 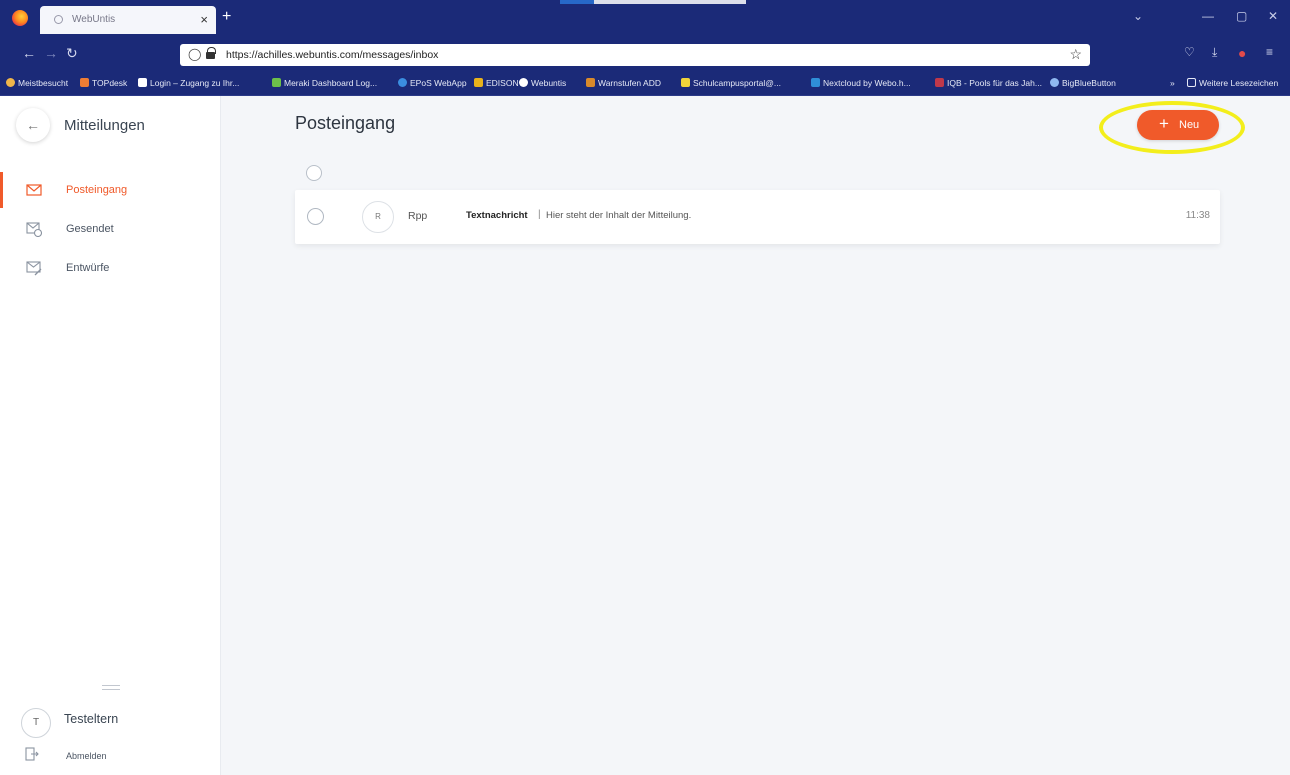 What do you see at coordinates (86, 756) in the screenshot?
I see `logout-link: Abmelden` at bounding box center [86, 756].